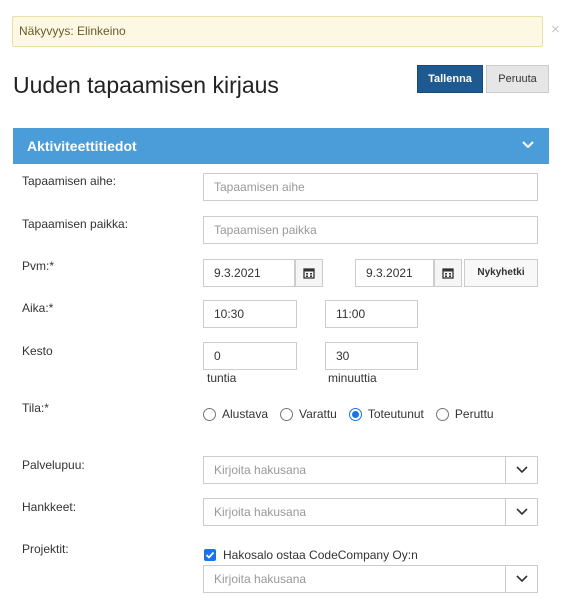 The width and height of the screenshot is (566, 603). What do you see at coordinates (517, 79) in the screenshot?
I see `cancel-button: Peruuta` at bounding box center [517, 79].